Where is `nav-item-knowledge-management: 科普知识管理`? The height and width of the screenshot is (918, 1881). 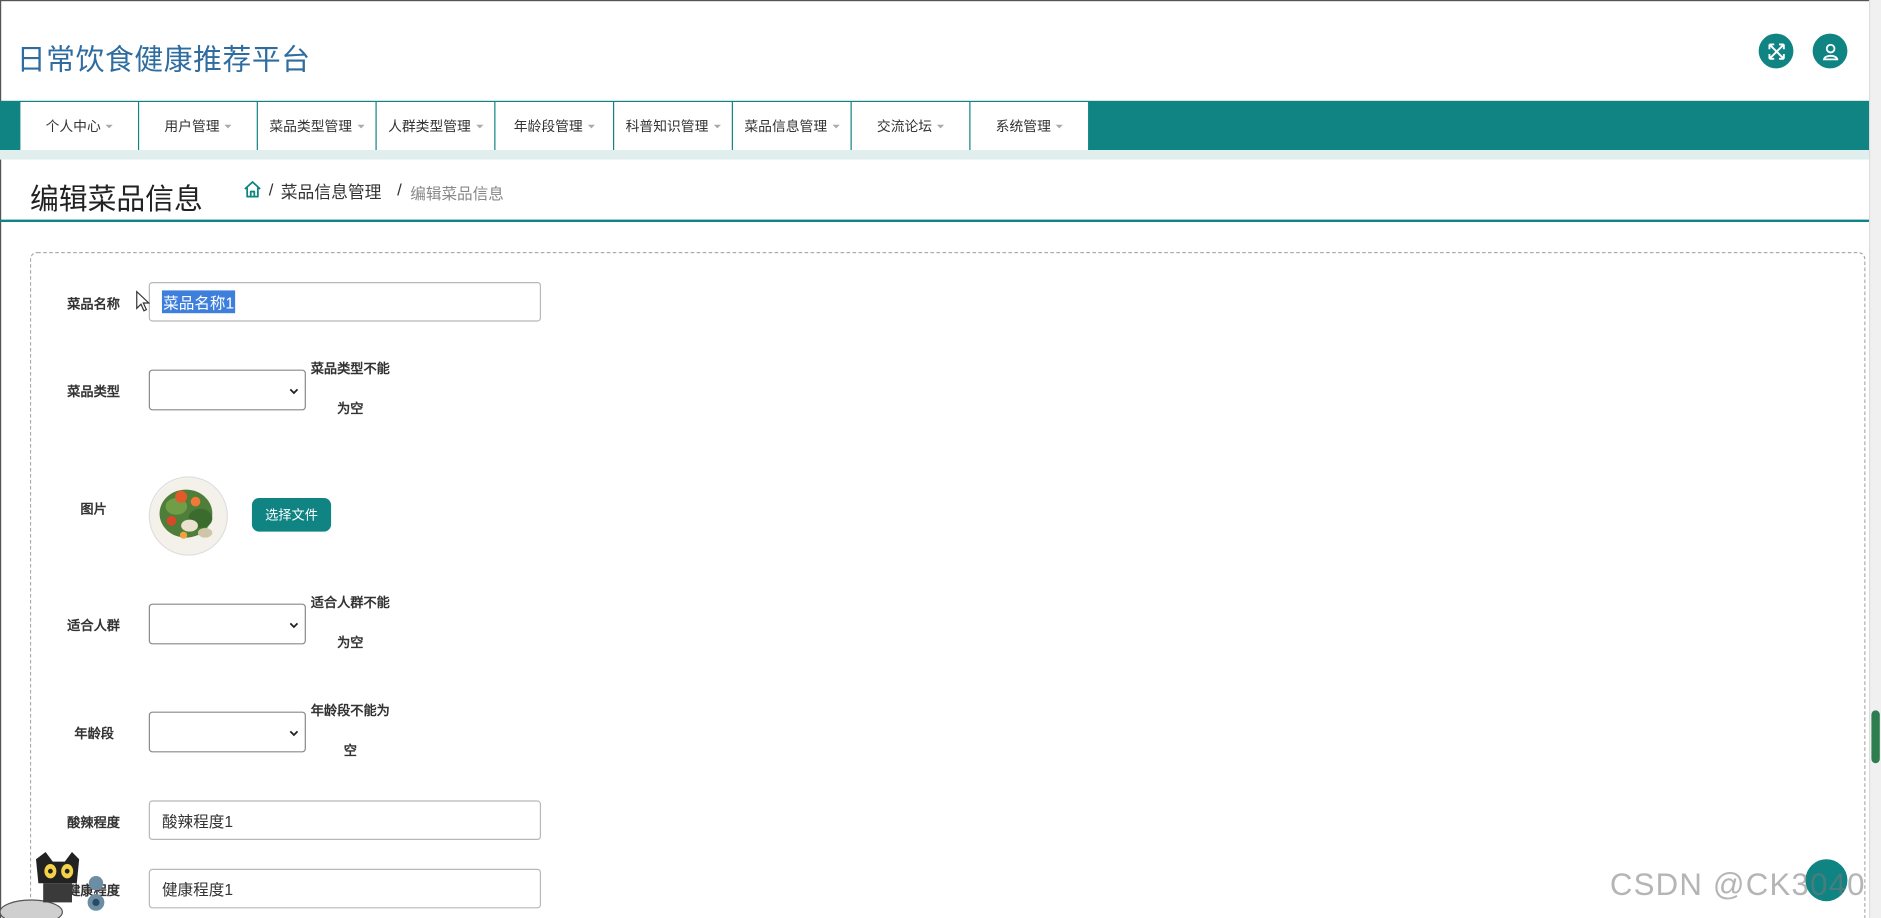
nav-item-knowledge-management: 科普知识管理 is located at coordinates (673, 126).